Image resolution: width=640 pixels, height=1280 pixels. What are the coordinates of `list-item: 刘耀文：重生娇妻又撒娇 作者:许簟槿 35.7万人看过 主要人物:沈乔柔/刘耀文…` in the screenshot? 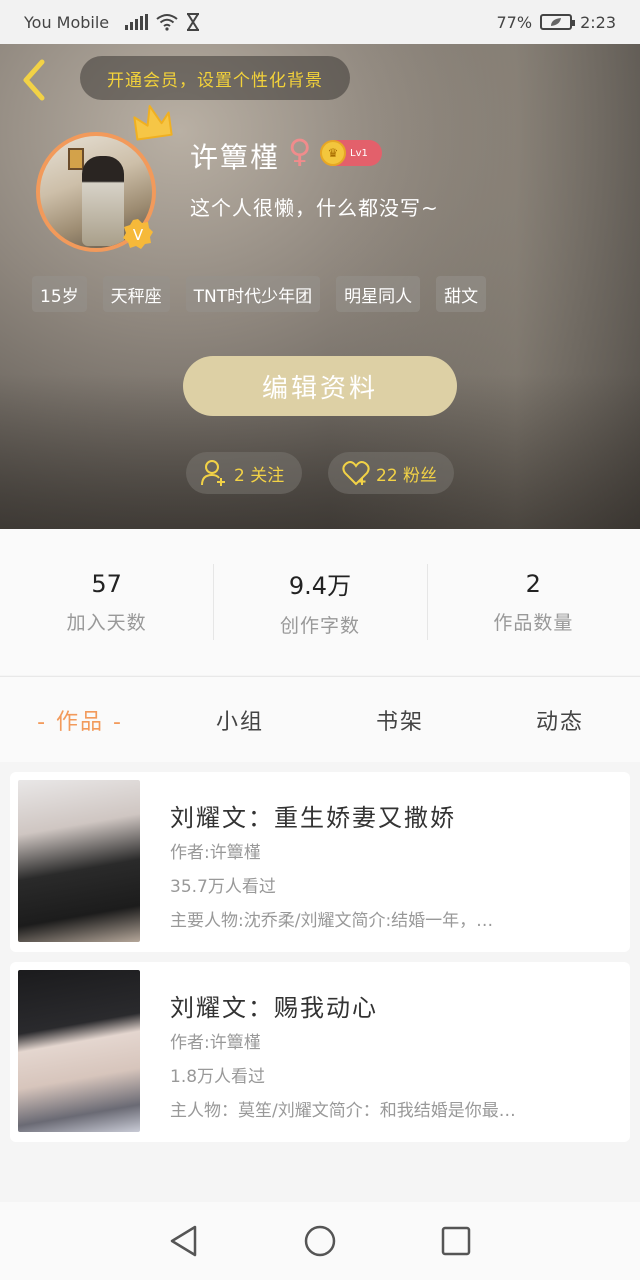 It's located at (320, 862).